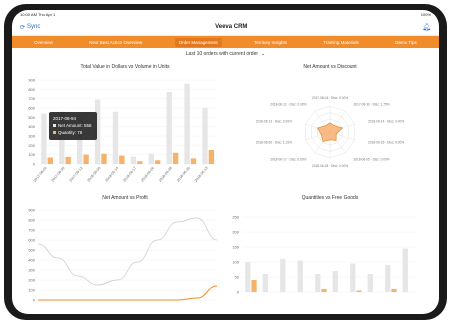 This screenshot has height=324, width=451. I want to click on tab-demo-tips: Demo Tips, so click(406, 42).